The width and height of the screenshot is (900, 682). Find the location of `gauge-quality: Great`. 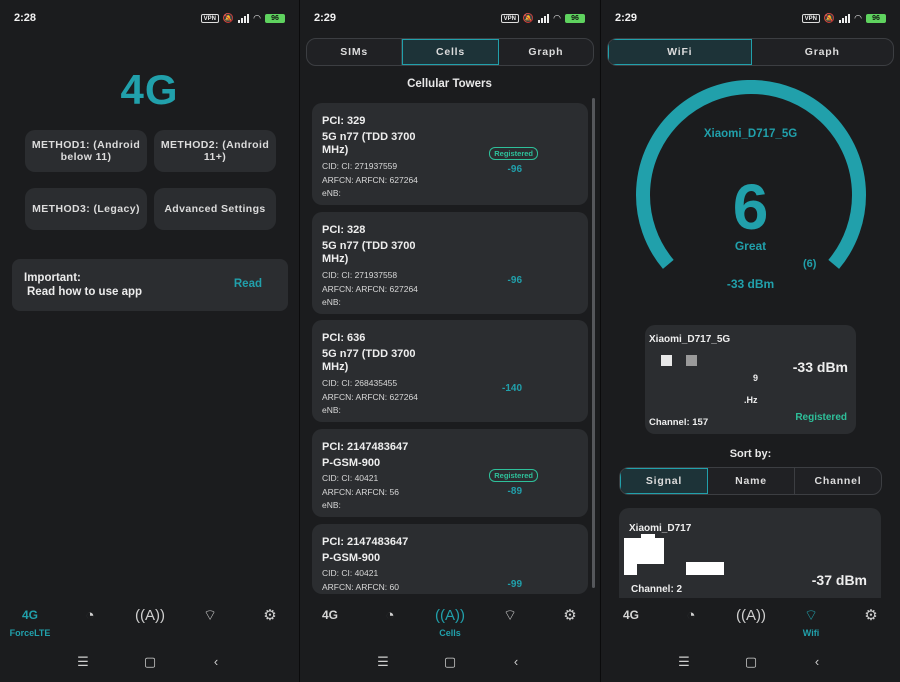

gauge-quality: Great is located at coordinates (750, 246).